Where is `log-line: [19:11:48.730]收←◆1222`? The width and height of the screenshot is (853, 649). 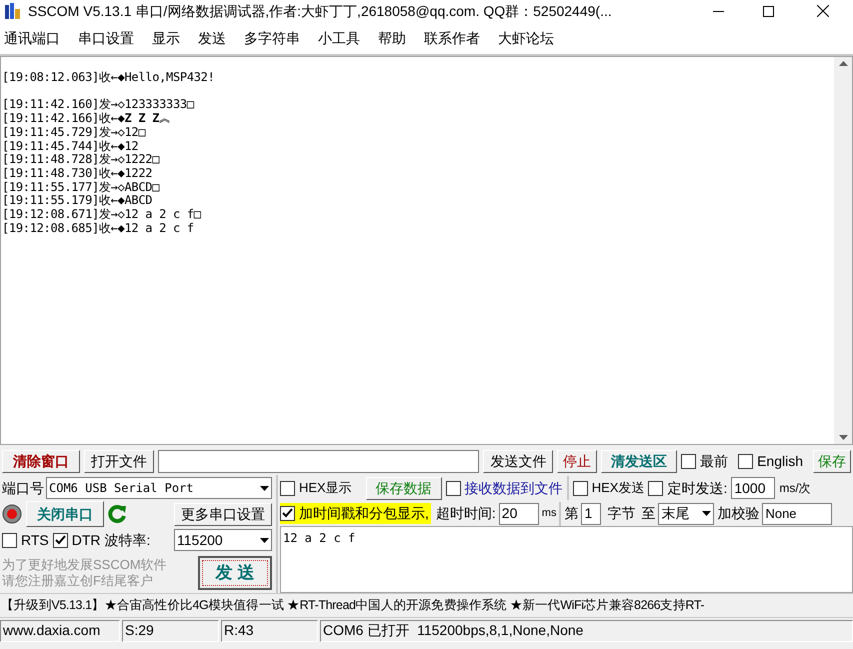 log-line: [19:11:48.730]收←◆1222 is located at coordinates (78, 173).